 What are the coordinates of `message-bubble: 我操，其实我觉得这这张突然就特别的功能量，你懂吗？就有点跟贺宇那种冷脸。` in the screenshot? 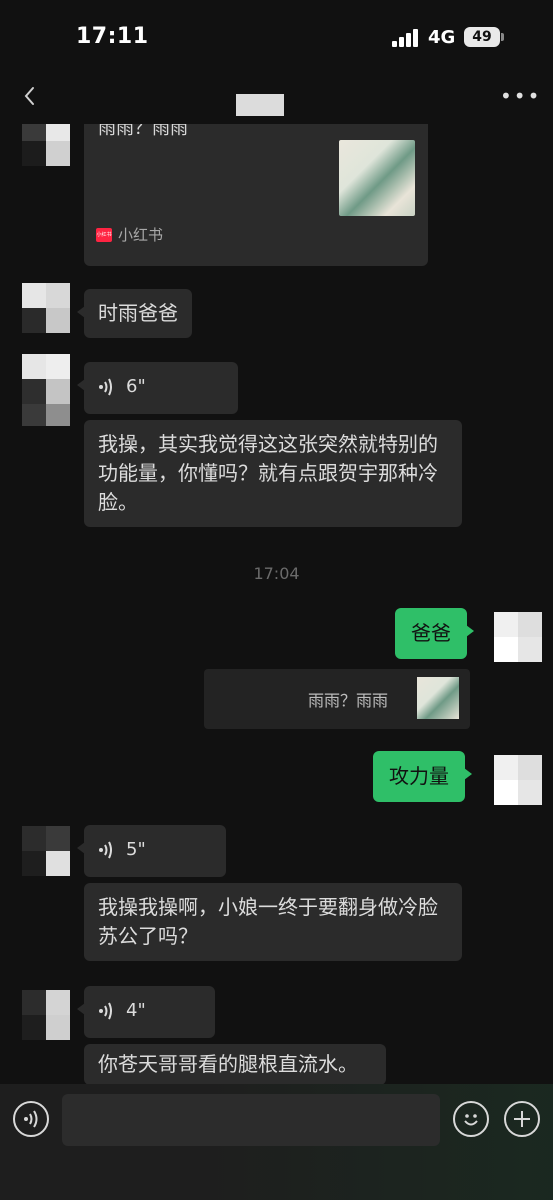 It's located at (273, 473).